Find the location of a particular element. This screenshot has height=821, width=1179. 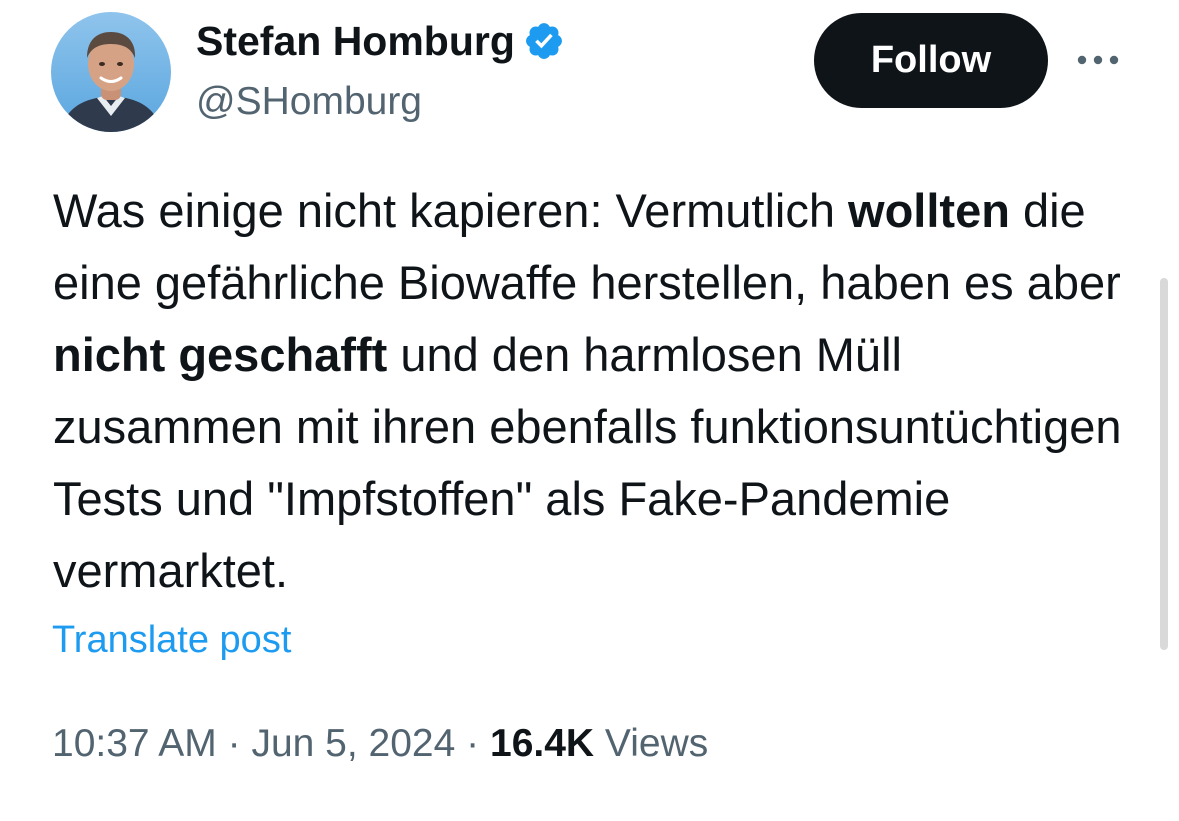

post-text-bold-segment: wollten is located at coordinates (929, 210).